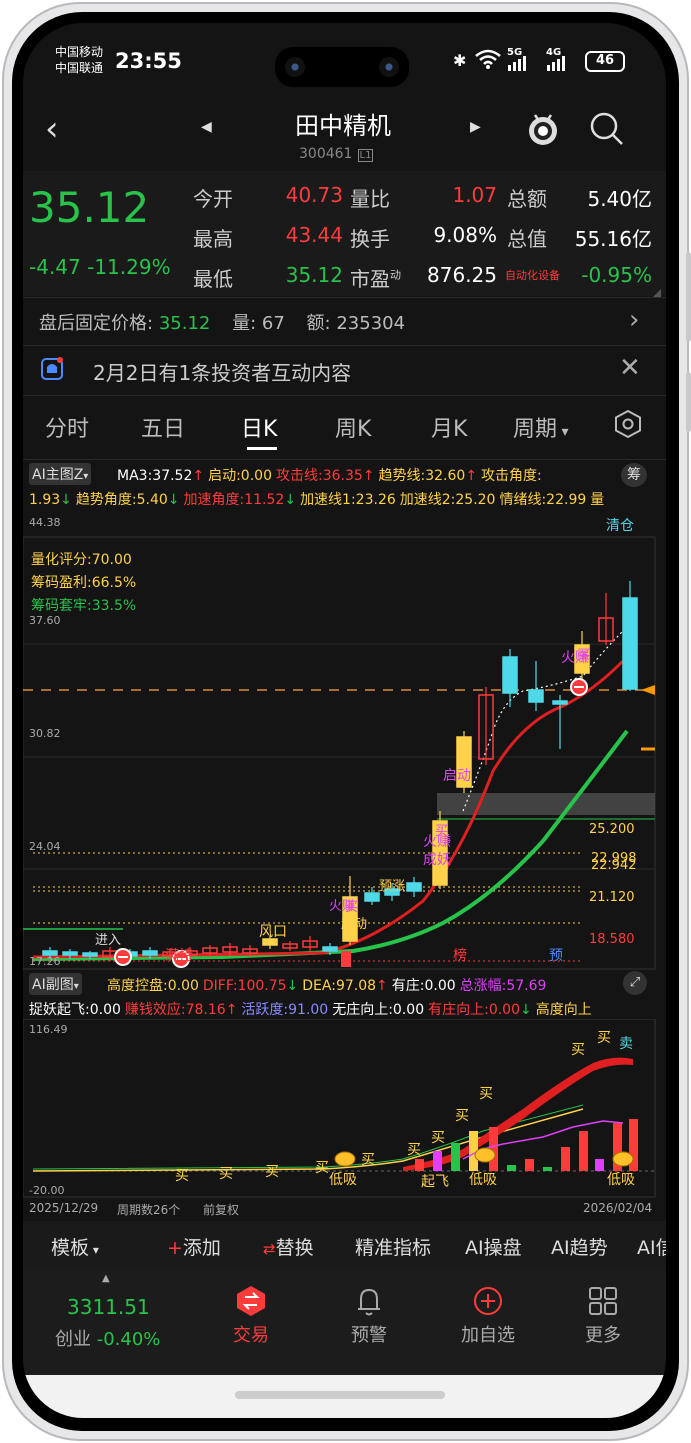 The width and height of the screenshot is (691, 1443). Describe the element at coordinates (64, 1208) in the screenshot. I see `date-start: 2025/12/29` at that location.